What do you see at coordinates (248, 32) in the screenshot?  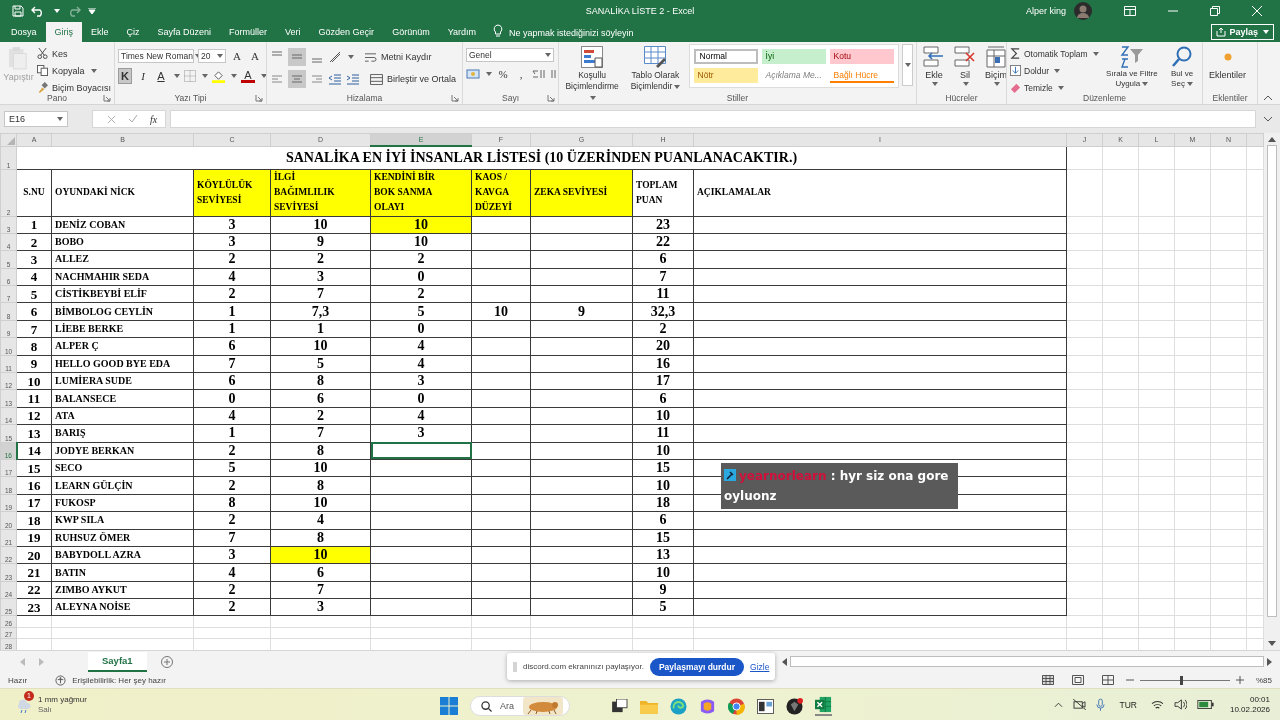 I see `ribbon-tab: Formüller` at bounding box center [248, 32].